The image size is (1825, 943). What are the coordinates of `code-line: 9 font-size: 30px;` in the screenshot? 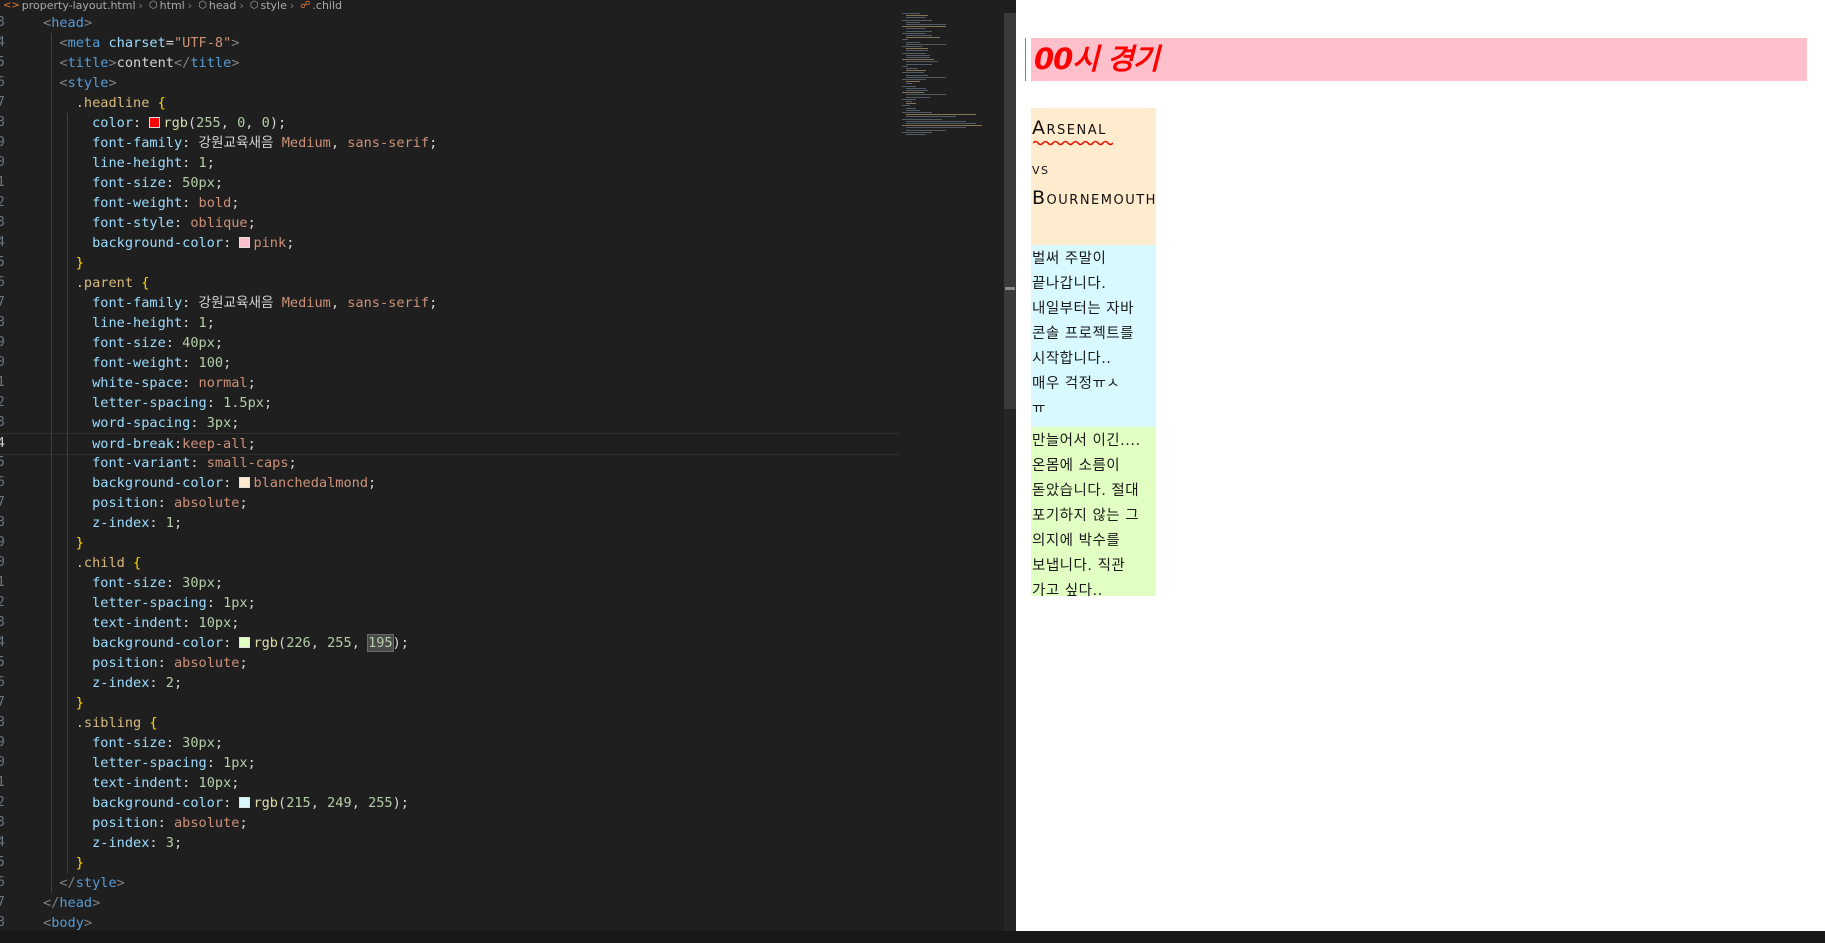 It's located at (450, 743).